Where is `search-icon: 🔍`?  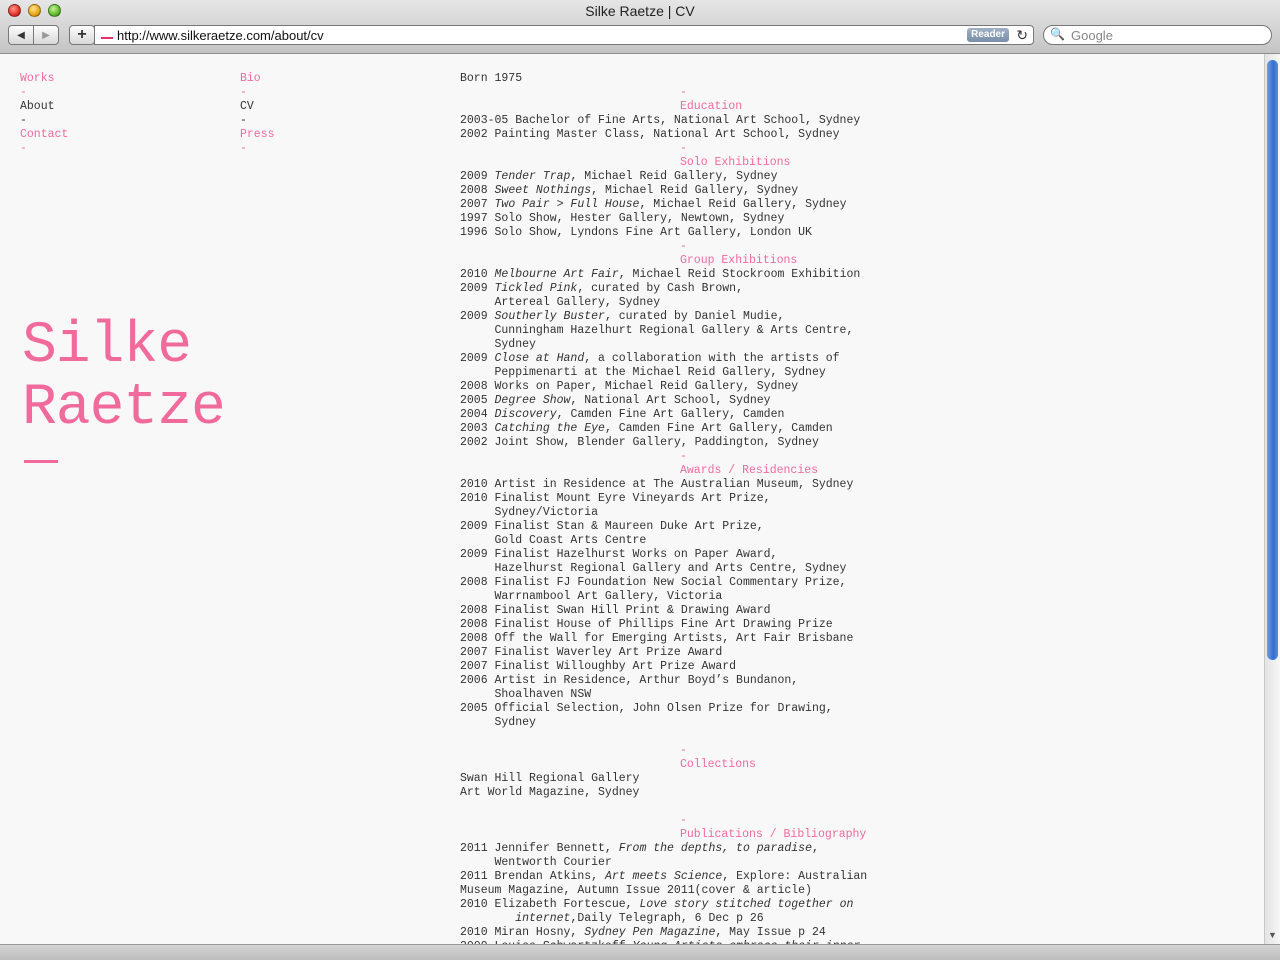
search-icon: 🔍 is located at coordinates (1057, 34).